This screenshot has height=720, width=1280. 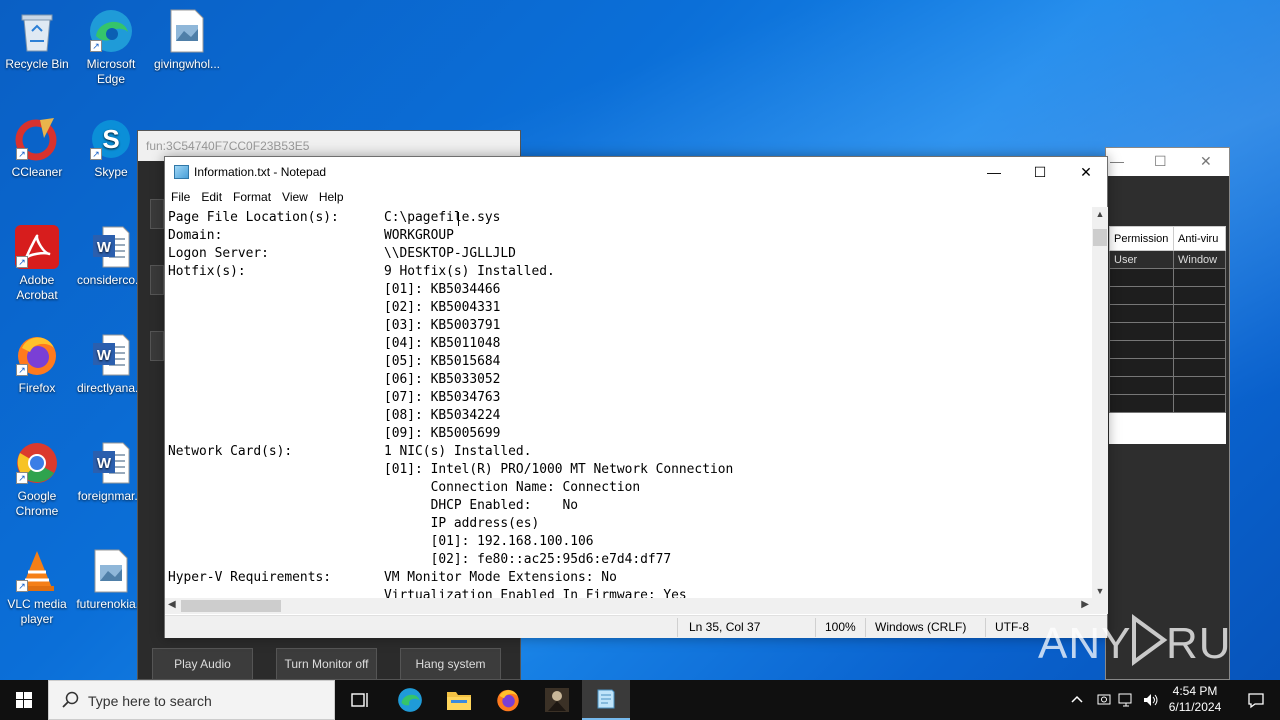 I want to click on taskbar-app, so click(x=557, y=700).